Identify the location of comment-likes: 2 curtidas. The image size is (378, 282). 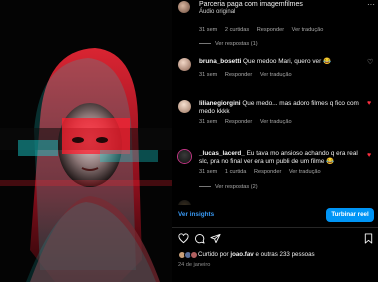
(237, 30).